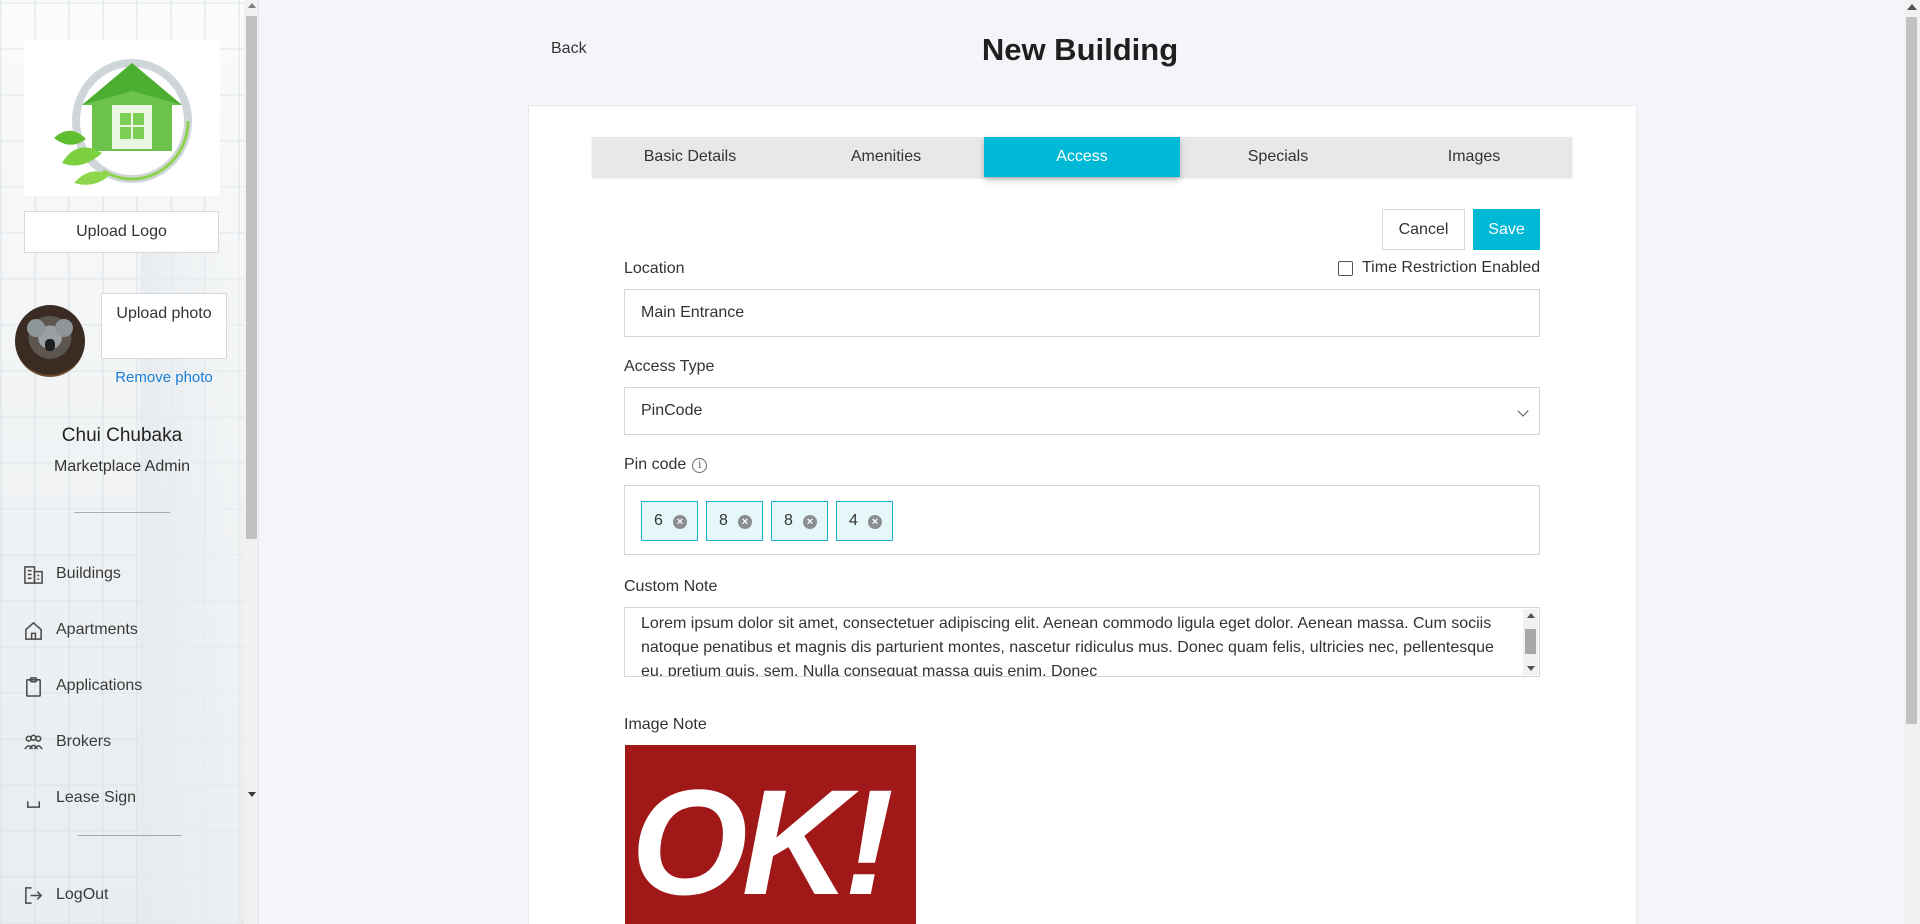 The image size is (1920, 924). Describe the element at coordinates (33, 742) in the screenshot. I see `people-icon` at that location.